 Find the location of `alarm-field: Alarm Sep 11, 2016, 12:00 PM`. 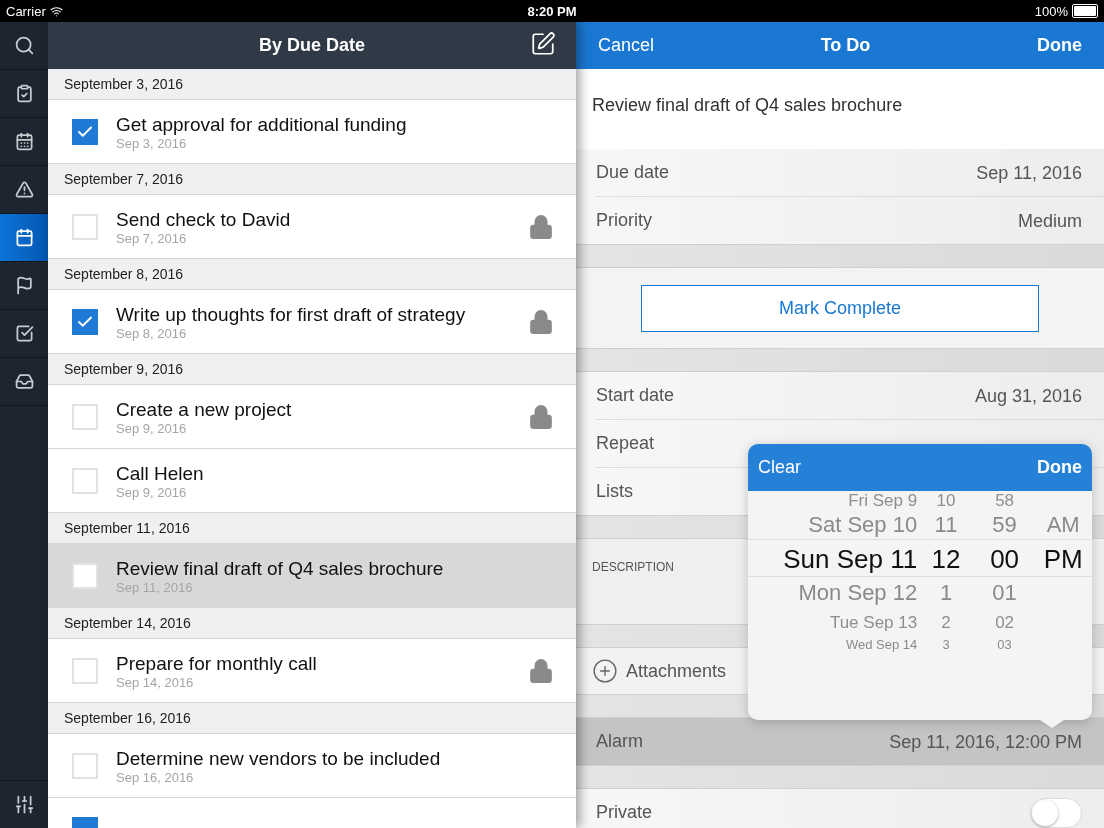

alarm-field: Alarm Sep 11, 2016, 12:00 PM is located at coordinates (840, 741).